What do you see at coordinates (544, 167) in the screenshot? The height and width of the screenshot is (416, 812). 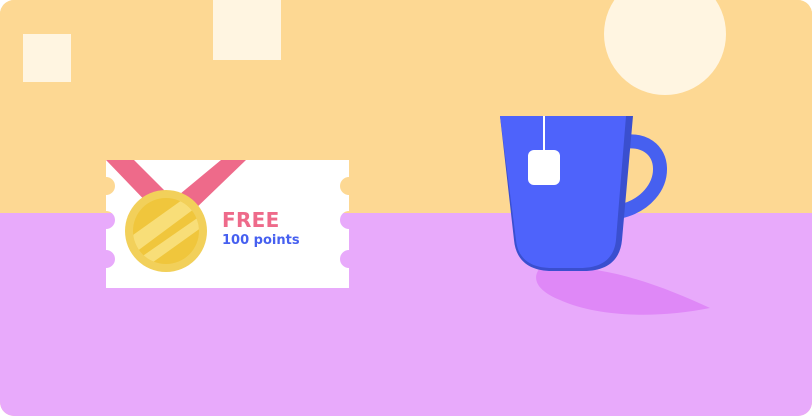 I see `tea-bag-icon` at bounding box center [544, 167].